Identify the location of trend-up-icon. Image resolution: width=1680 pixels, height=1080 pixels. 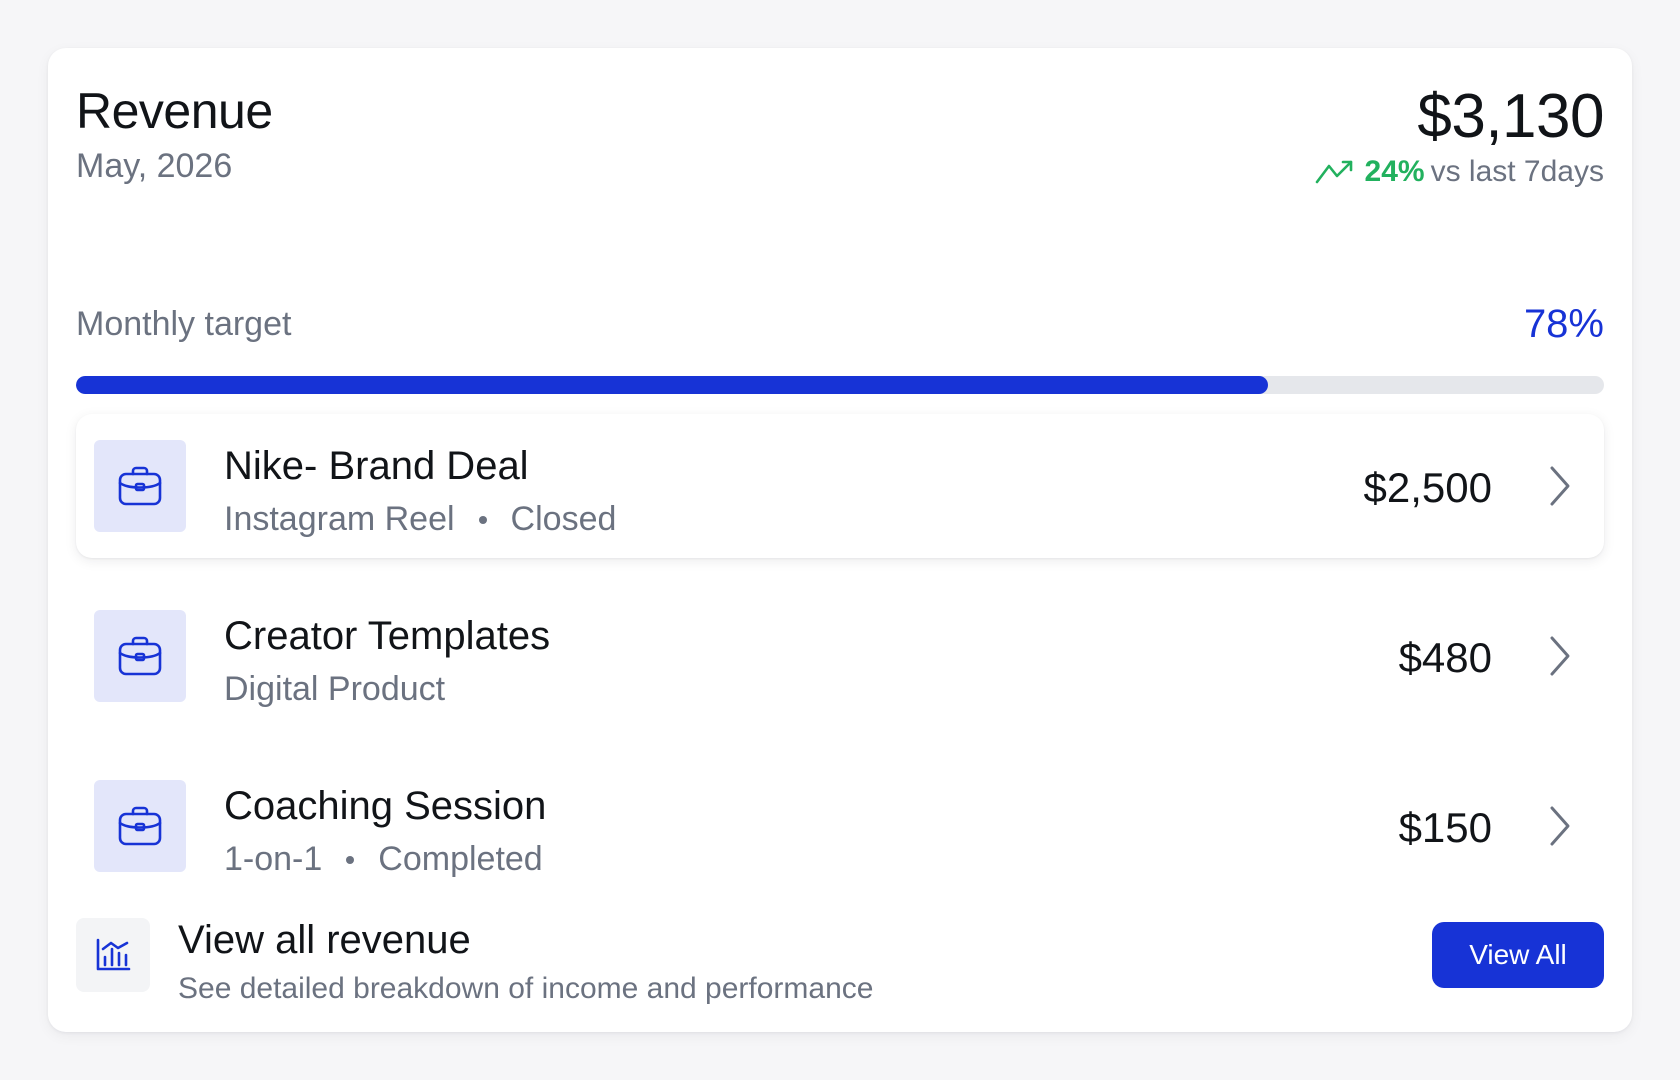
(1333, 172).